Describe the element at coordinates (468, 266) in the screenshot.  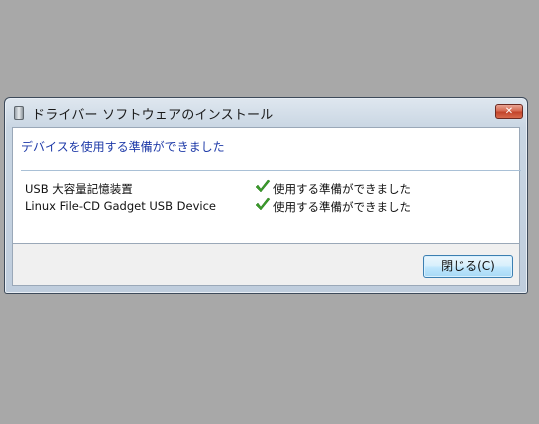
I see `close-button: 閉じる(C)` at that location.